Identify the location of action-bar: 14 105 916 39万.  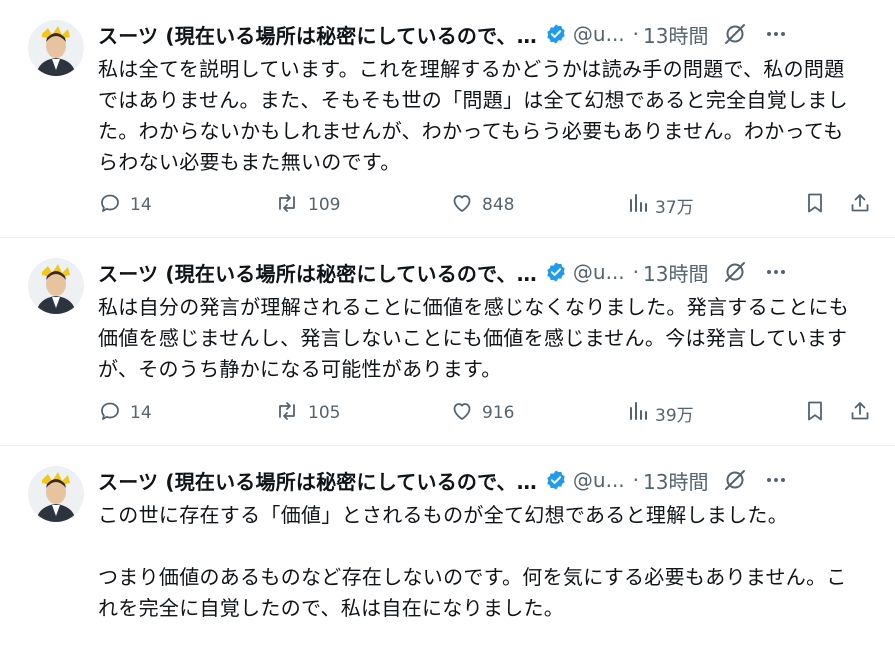
(486, 413).